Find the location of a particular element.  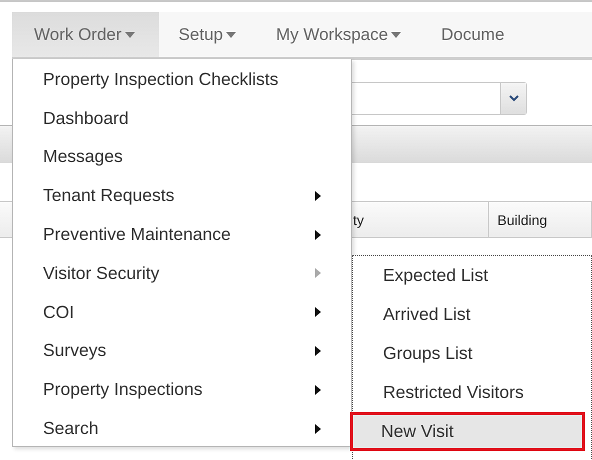

menu-item: COI is located at coordinates (182, 312).